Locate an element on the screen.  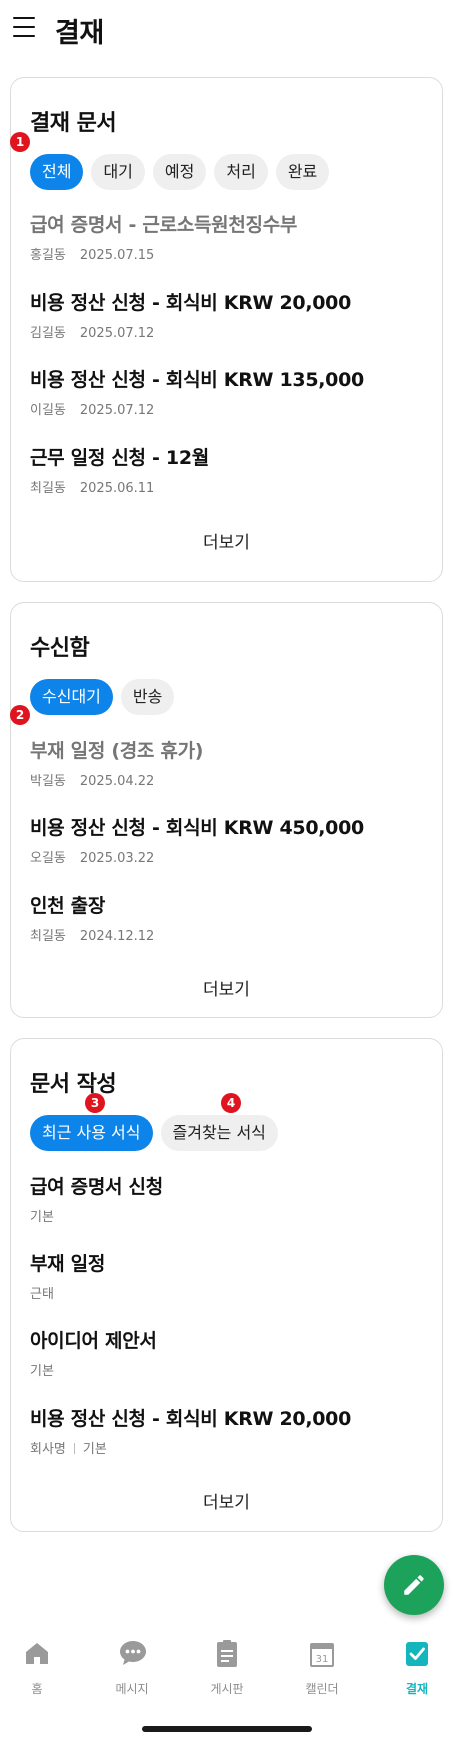
chip-completed: 완료 is located at coordinates (302, 172).